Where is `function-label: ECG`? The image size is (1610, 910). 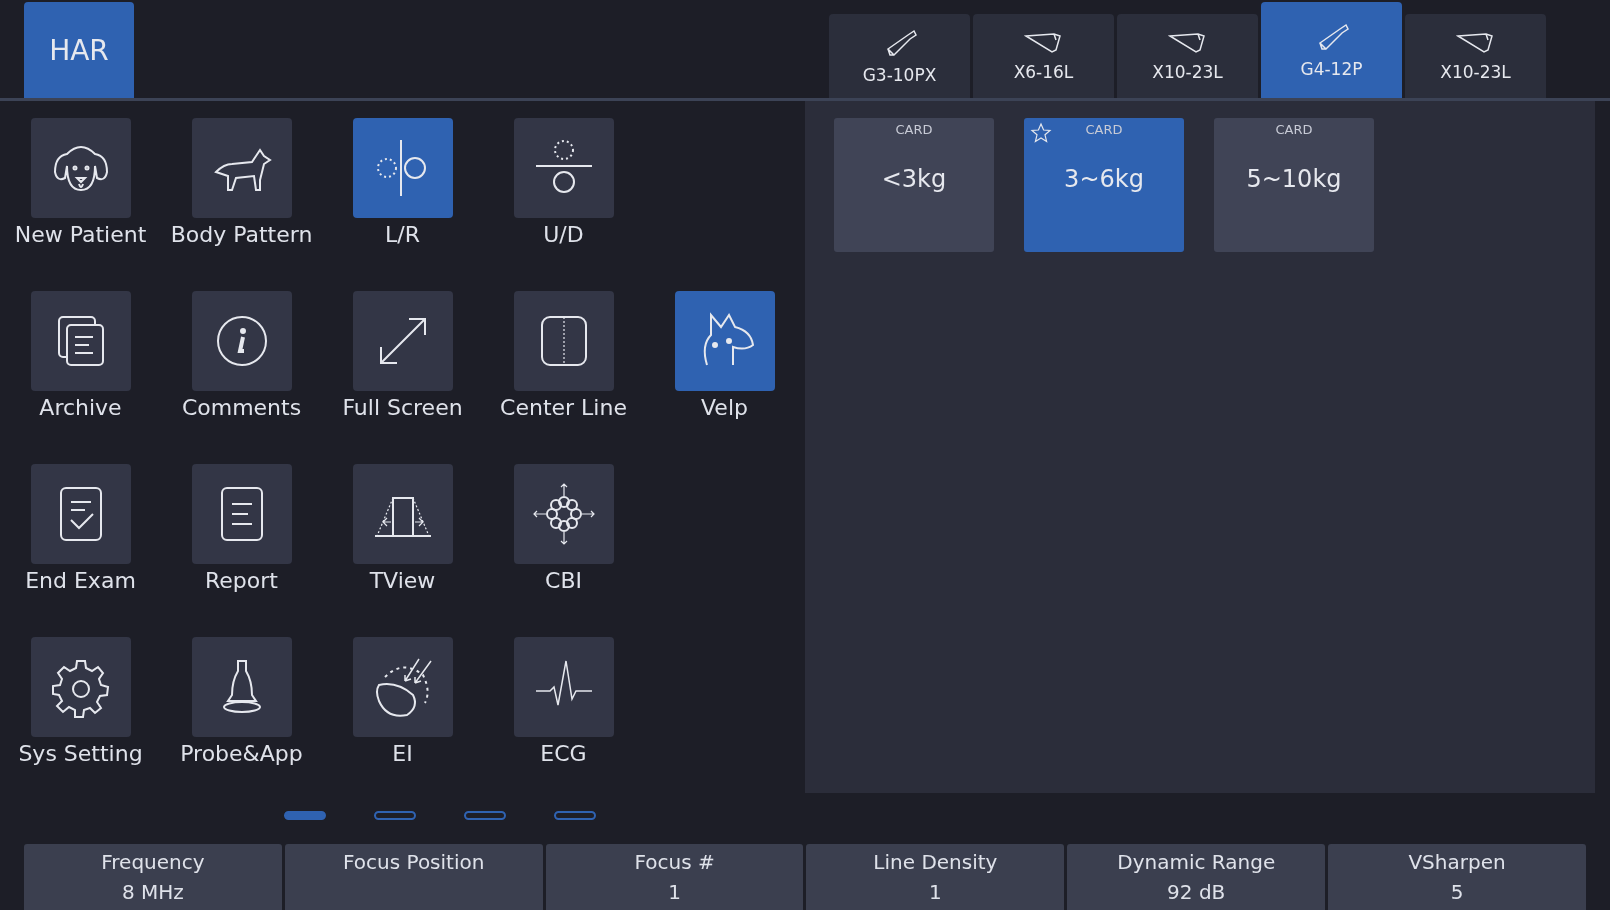 function-label: ECG is located at coordinates (563, 753).